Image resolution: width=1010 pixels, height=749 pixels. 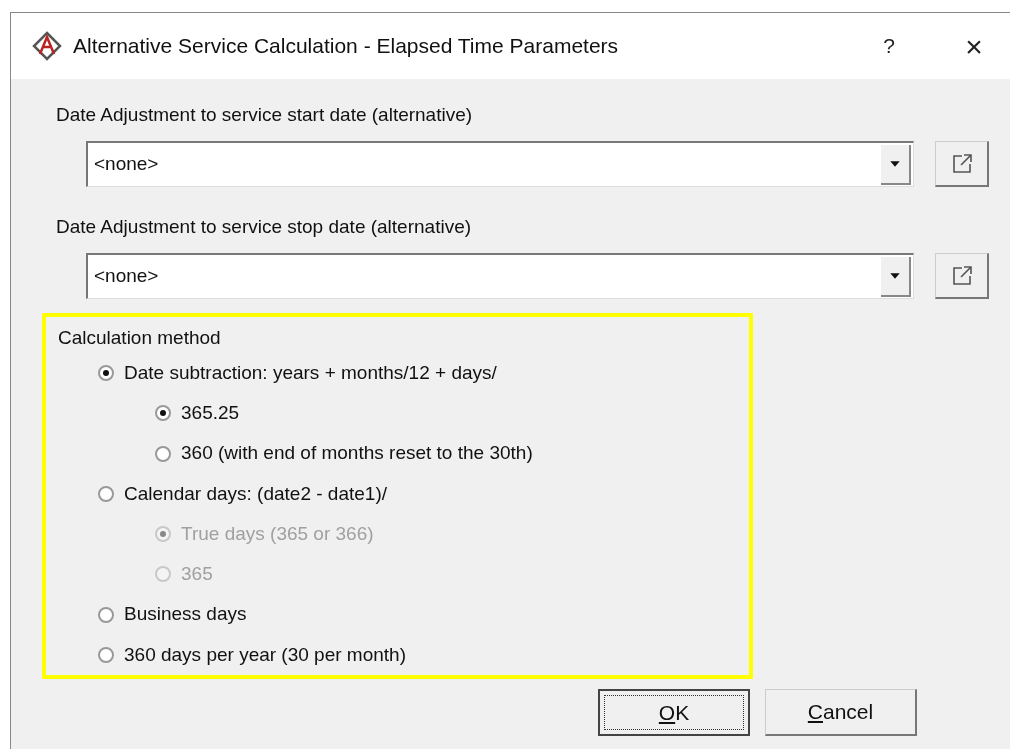 I want to click on dialog-button: Cancel, so click(x=841, y=712).